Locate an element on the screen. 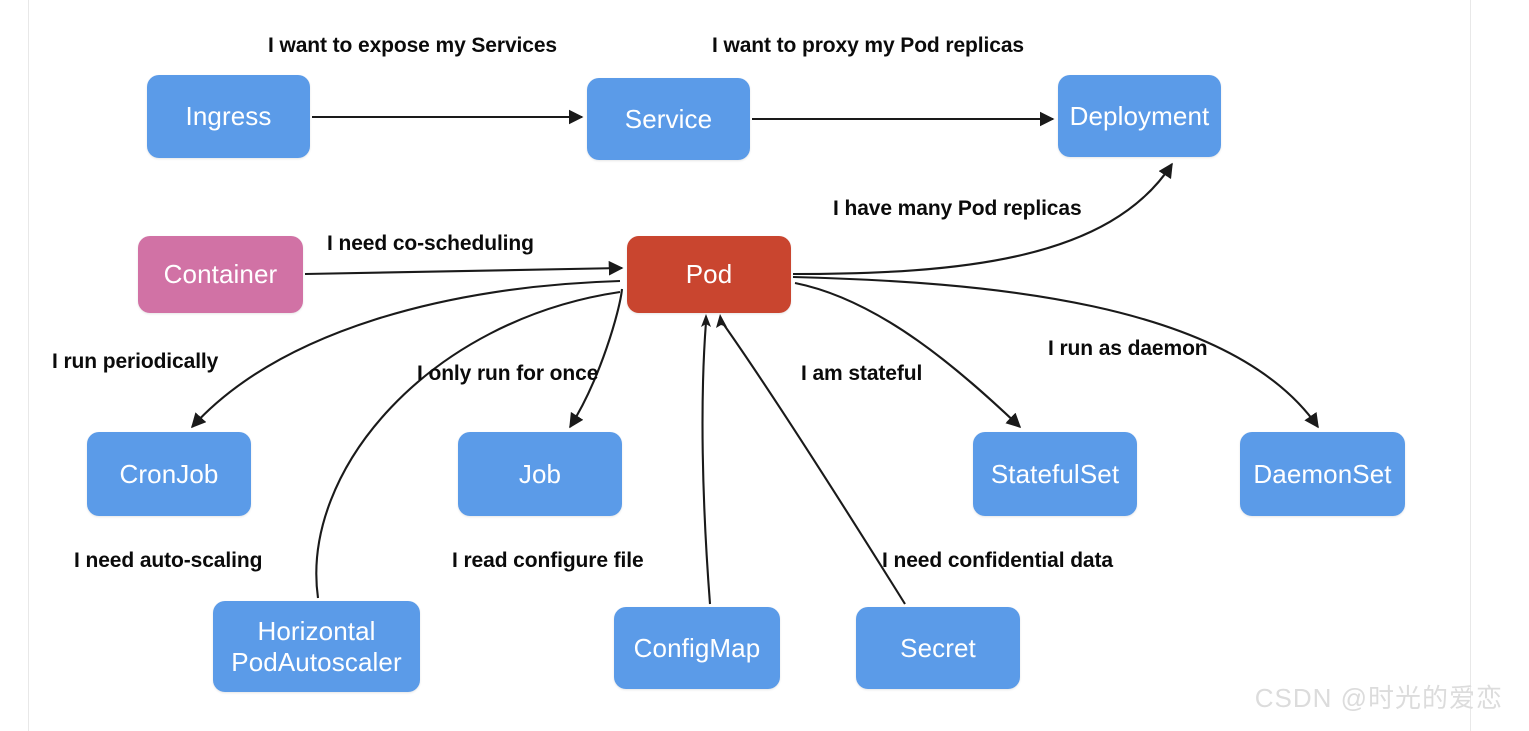  edge-label-hpa-pod: I need auto-scaling is located at coordinates (168, 560).